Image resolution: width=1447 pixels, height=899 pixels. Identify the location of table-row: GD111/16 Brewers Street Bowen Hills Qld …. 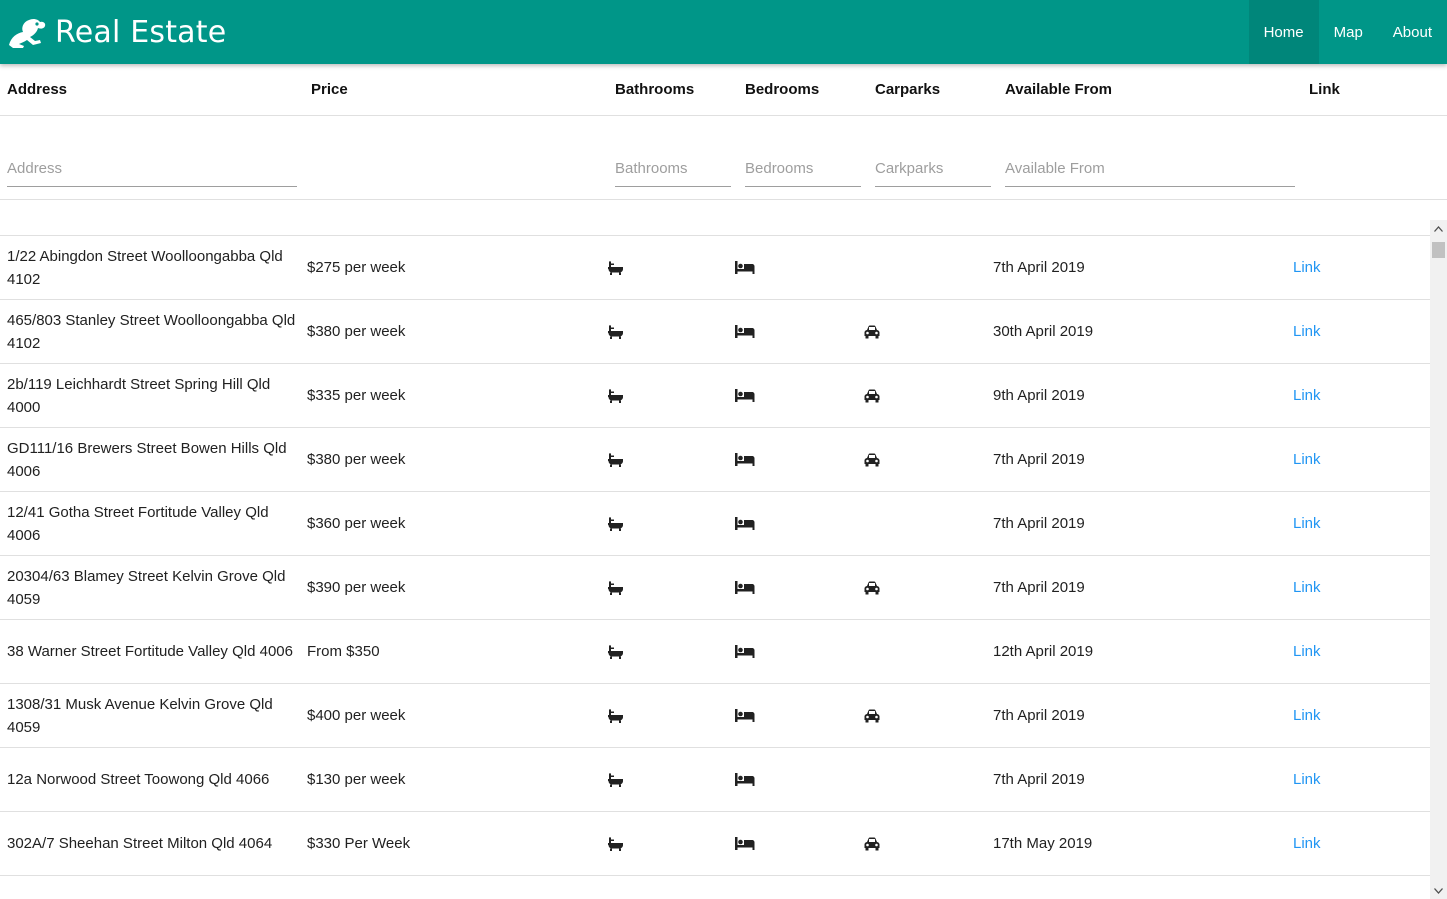
(715, 460).